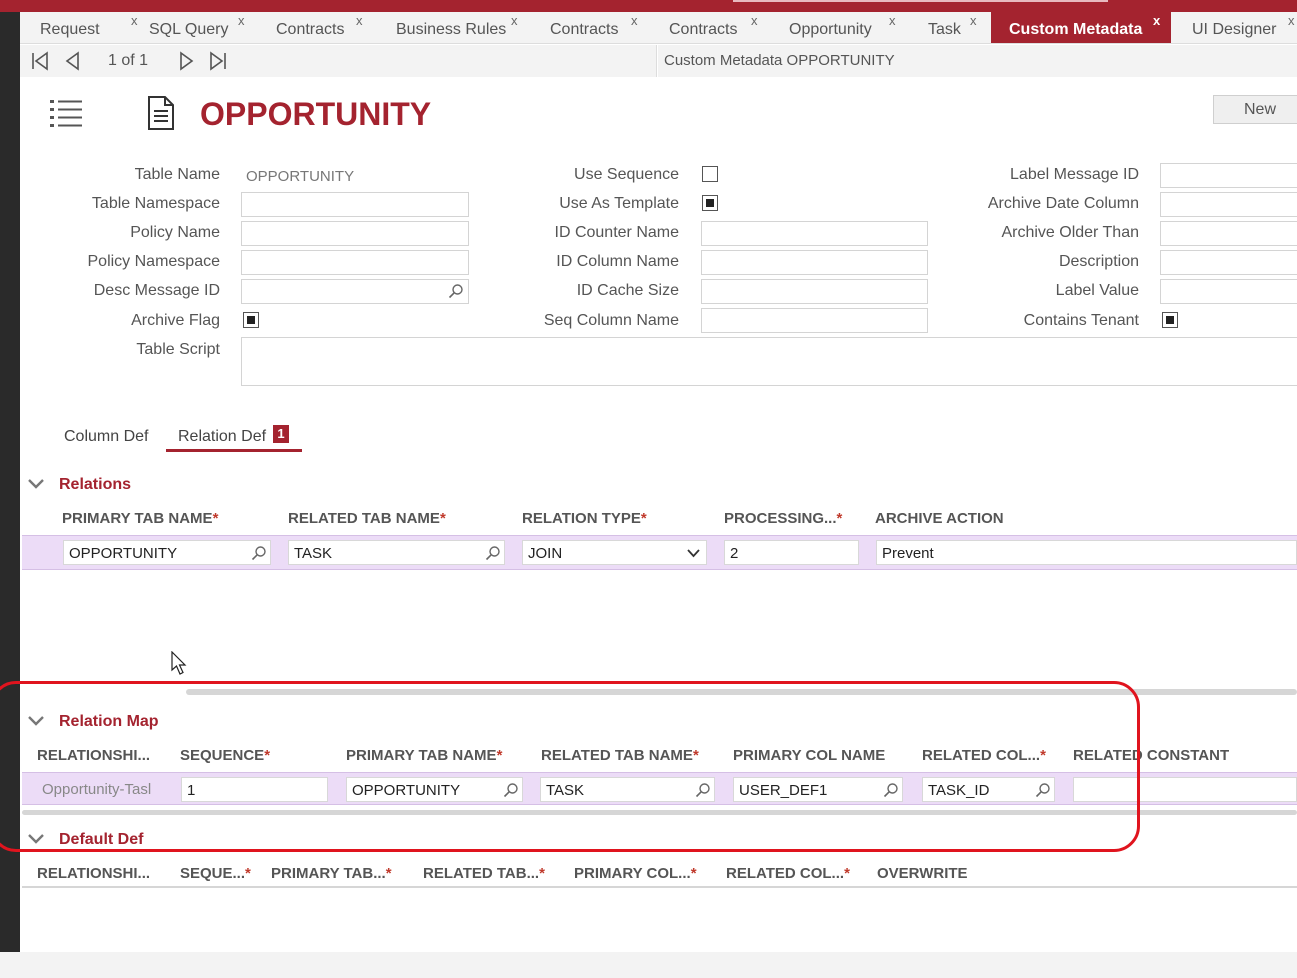 The height and width of the screenshot is (978, 1297). Describe the element at coordinates (155, 203) in the screenshot. I see `table-namespace-label: Table Namespace` at that location.